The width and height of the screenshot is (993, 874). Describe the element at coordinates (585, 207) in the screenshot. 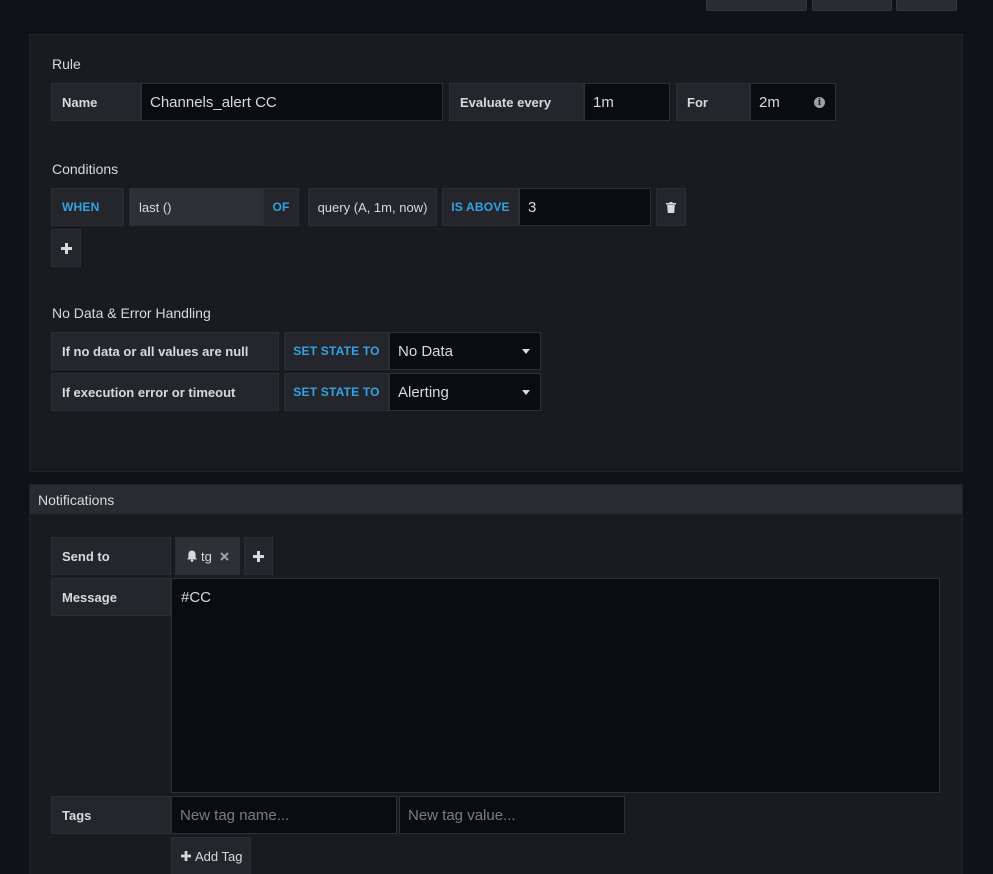

I see `threshold-input` at that location.